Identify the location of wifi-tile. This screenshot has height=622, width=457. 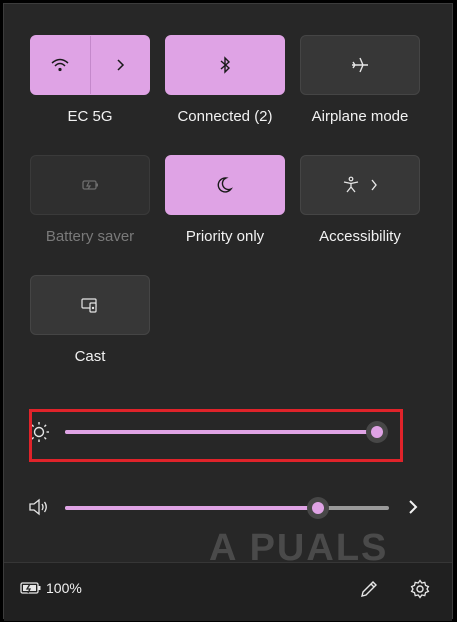
(90, 65).